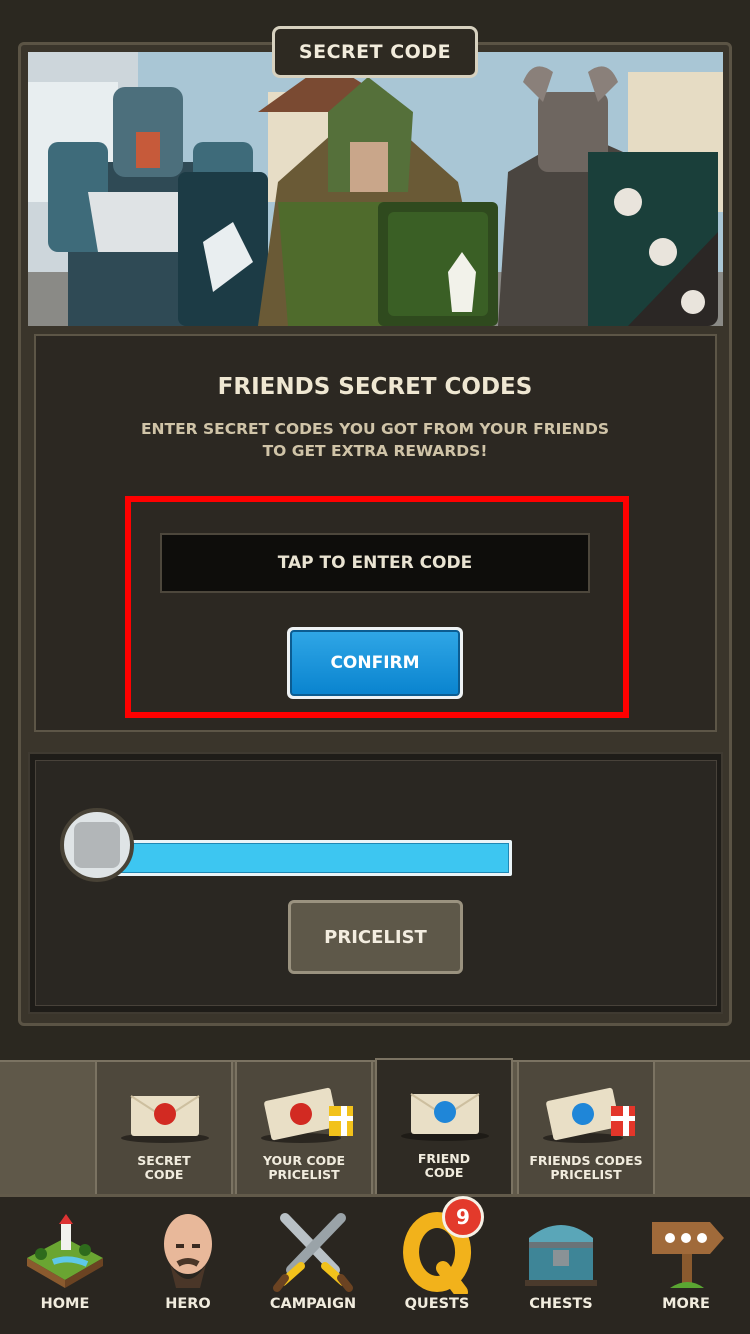  What do you see at coordinates (375, 563) in the screenshot?
I see `code-input: TAP TO ENTER CODE` at bounding box center [375, 563].